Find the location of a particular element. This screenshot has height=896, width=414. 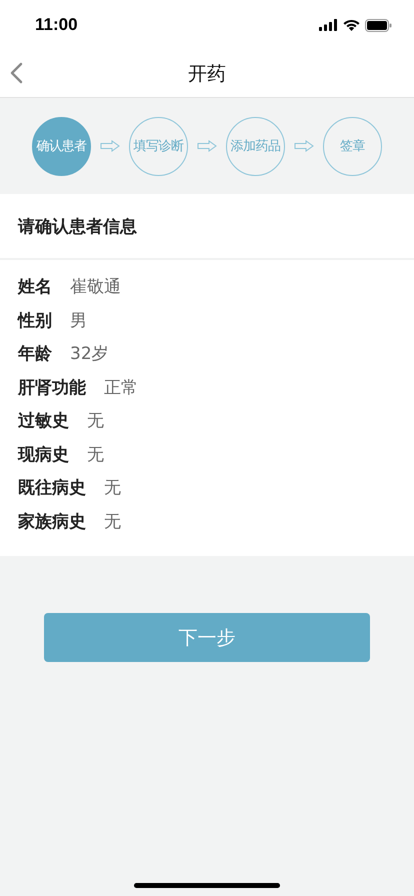

field-label: 既往病史 is located at coordinates (52, 488).